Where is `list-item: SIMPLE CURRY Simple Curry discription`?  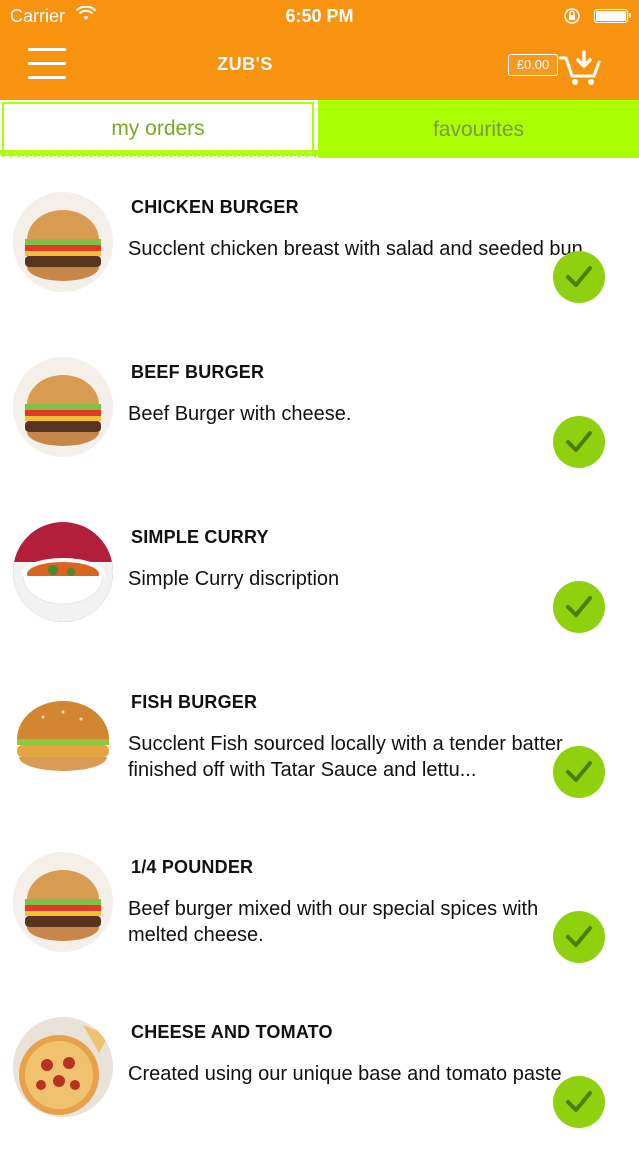 list-item: SIMPLE CURRY Simple Curry discription is located at coordinates (319, 580).